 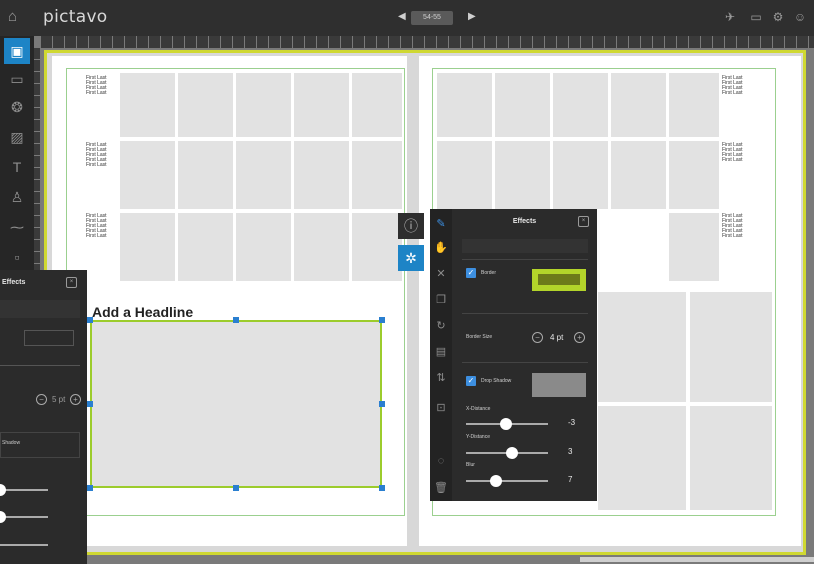 I want to click on crop-icon: ✕, so click(x=441, y=275).